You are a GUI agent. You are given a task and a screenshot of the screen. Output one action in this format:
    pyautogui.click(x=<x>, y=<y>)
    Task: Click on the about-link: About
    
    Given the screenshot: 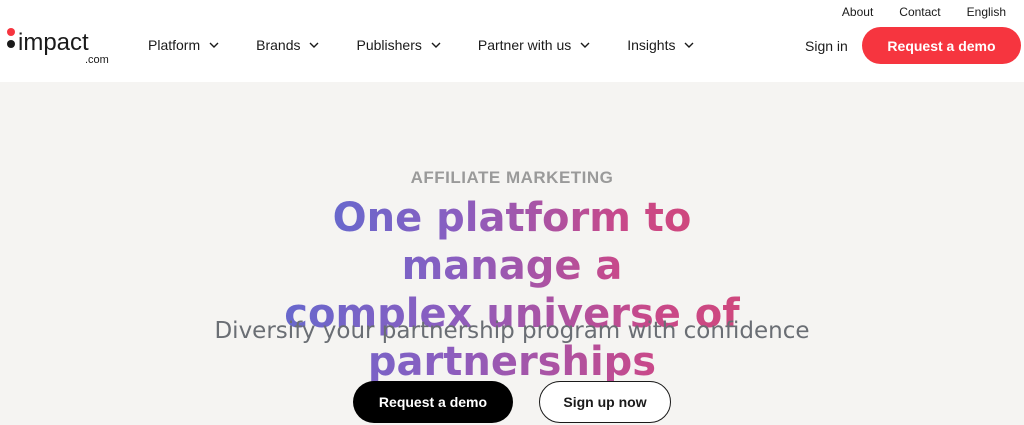 What is the action you would take?
    pyautogui.click(x=857, y=12)
    